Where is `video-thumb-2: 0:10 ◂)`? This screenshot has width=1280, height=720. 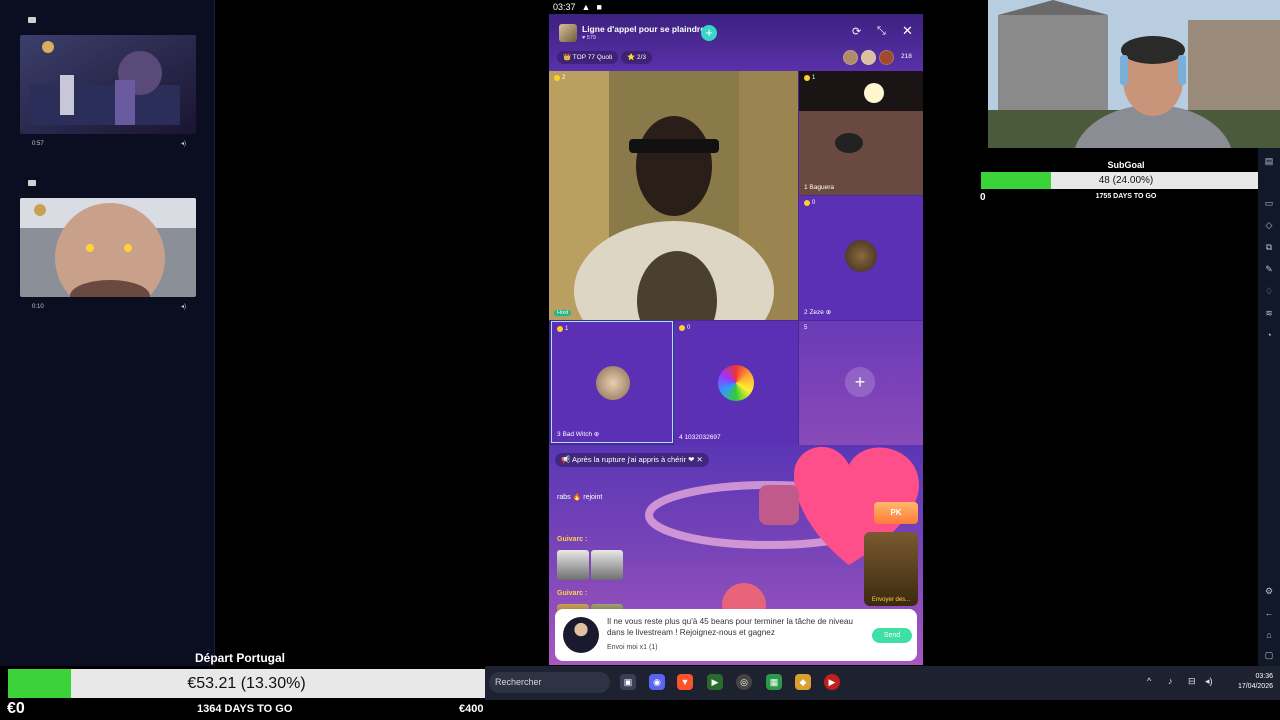 video-thumb-2: 0:10 ◂) is located at coordinates (108, 245).